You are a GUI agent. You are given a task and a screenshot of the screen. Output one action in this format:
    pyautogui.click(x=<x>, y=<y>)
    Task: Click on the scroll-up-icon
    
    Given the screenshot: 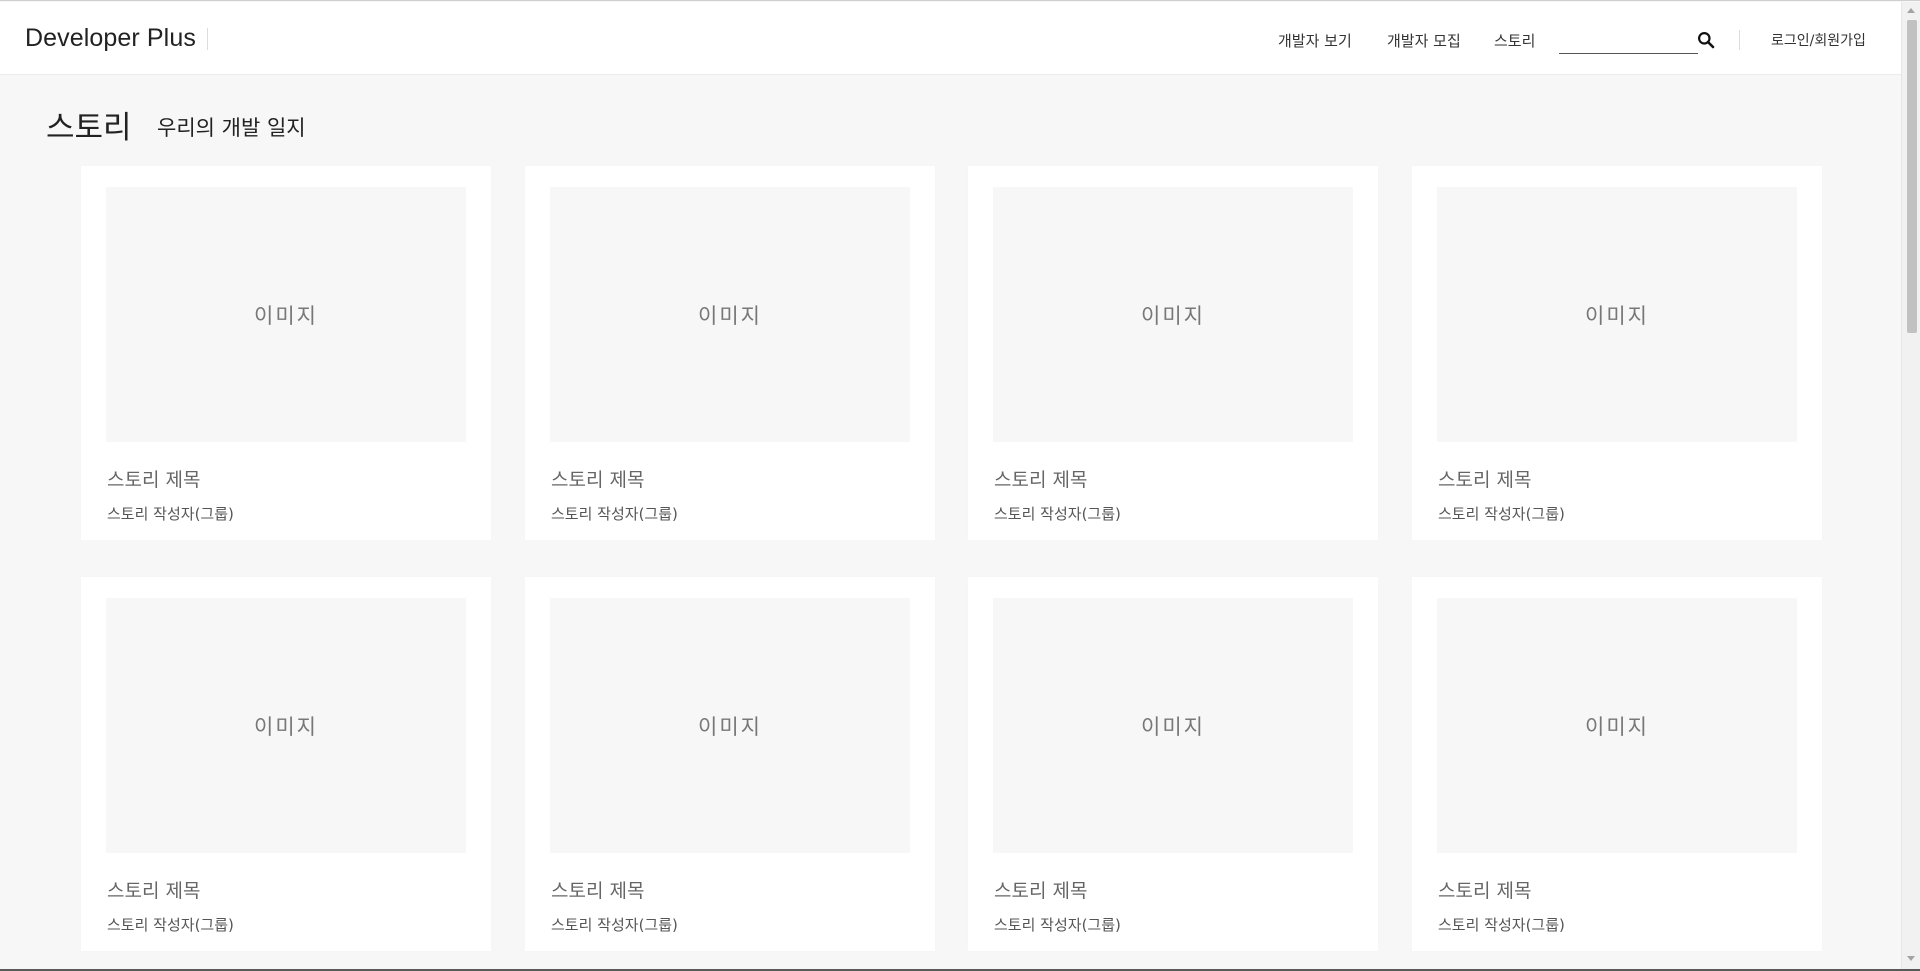 What is the action you would take?
    pyautogui.click(x=1911, y=10)
    